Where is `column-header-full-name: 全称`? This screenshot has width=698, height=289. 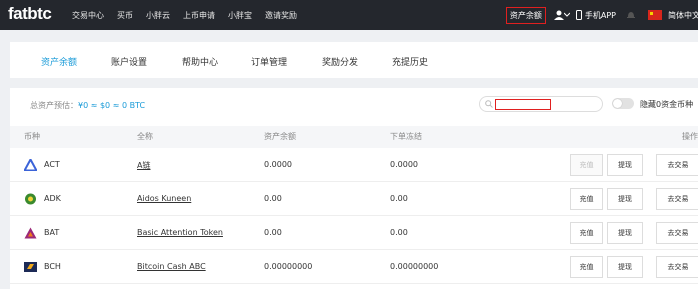
column-header-full-name: 全称 is located at coordinates (145, 136).